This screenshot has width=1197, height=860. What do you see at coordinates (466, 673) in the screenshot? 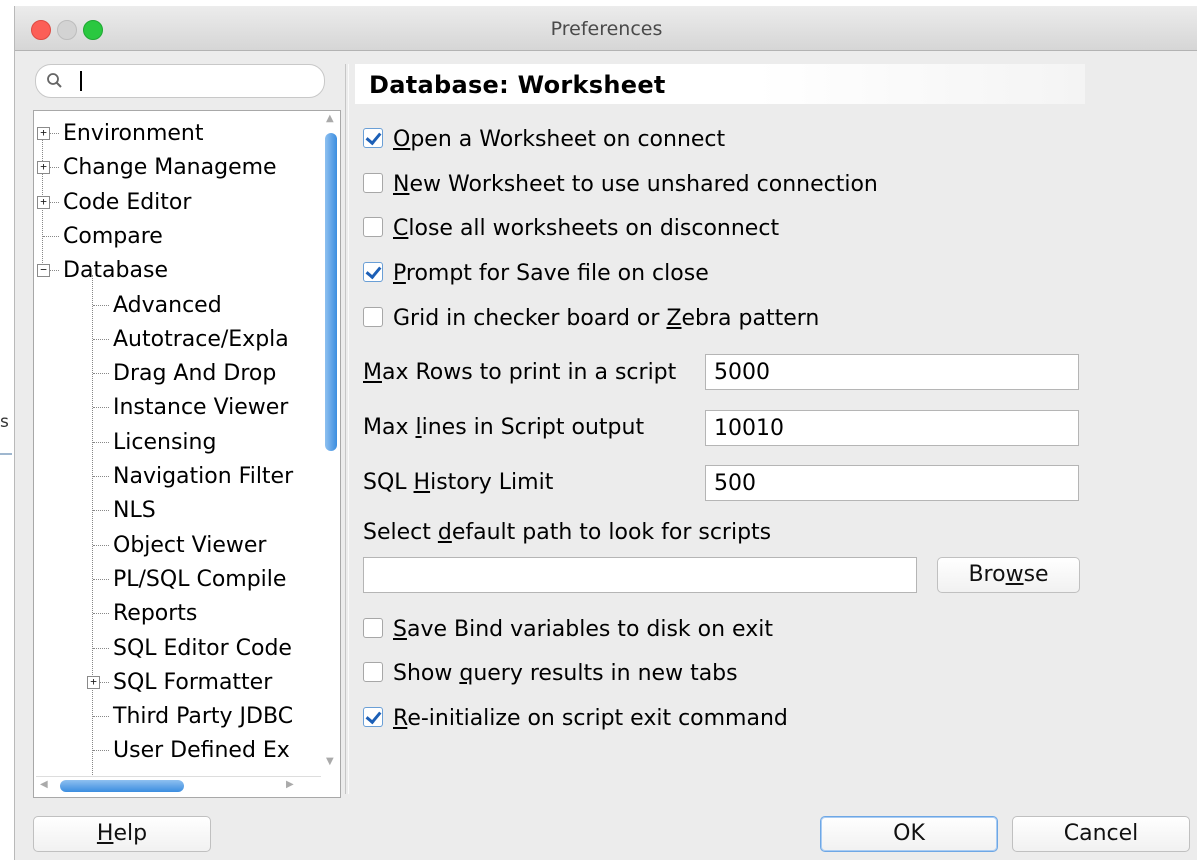
I see `checkbox-label-mnemonic: q` at bounding box center [466, 673].